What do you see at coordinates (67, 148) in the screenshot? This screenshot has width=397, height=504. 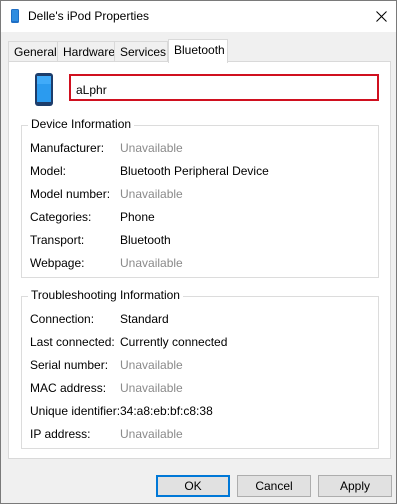 I see `manufacturer-label: Manufacturer:` at bounding box center [67, 148].